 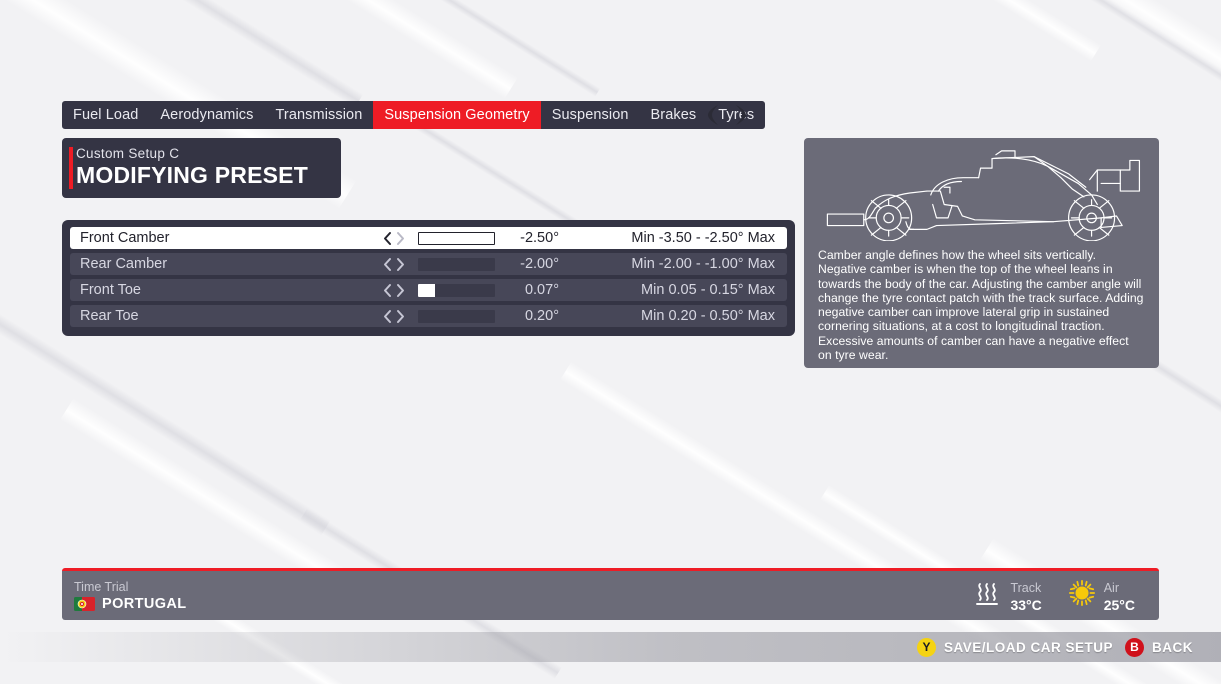 What do you see at coordinates (1134, 647) in the screenshot?
I see `button-b-icon: B` at bounding box center [1134, 647].